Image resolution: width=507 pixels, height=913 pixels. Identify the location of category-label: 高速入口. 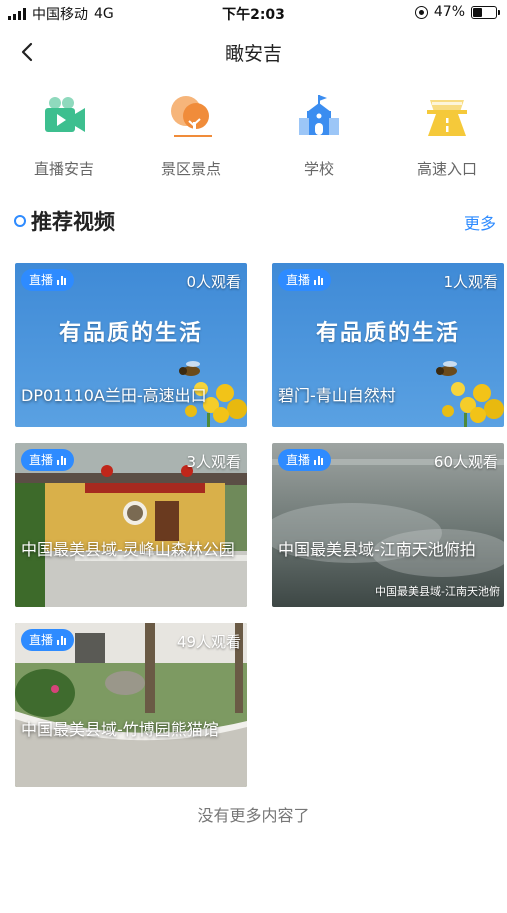
(446, 169).